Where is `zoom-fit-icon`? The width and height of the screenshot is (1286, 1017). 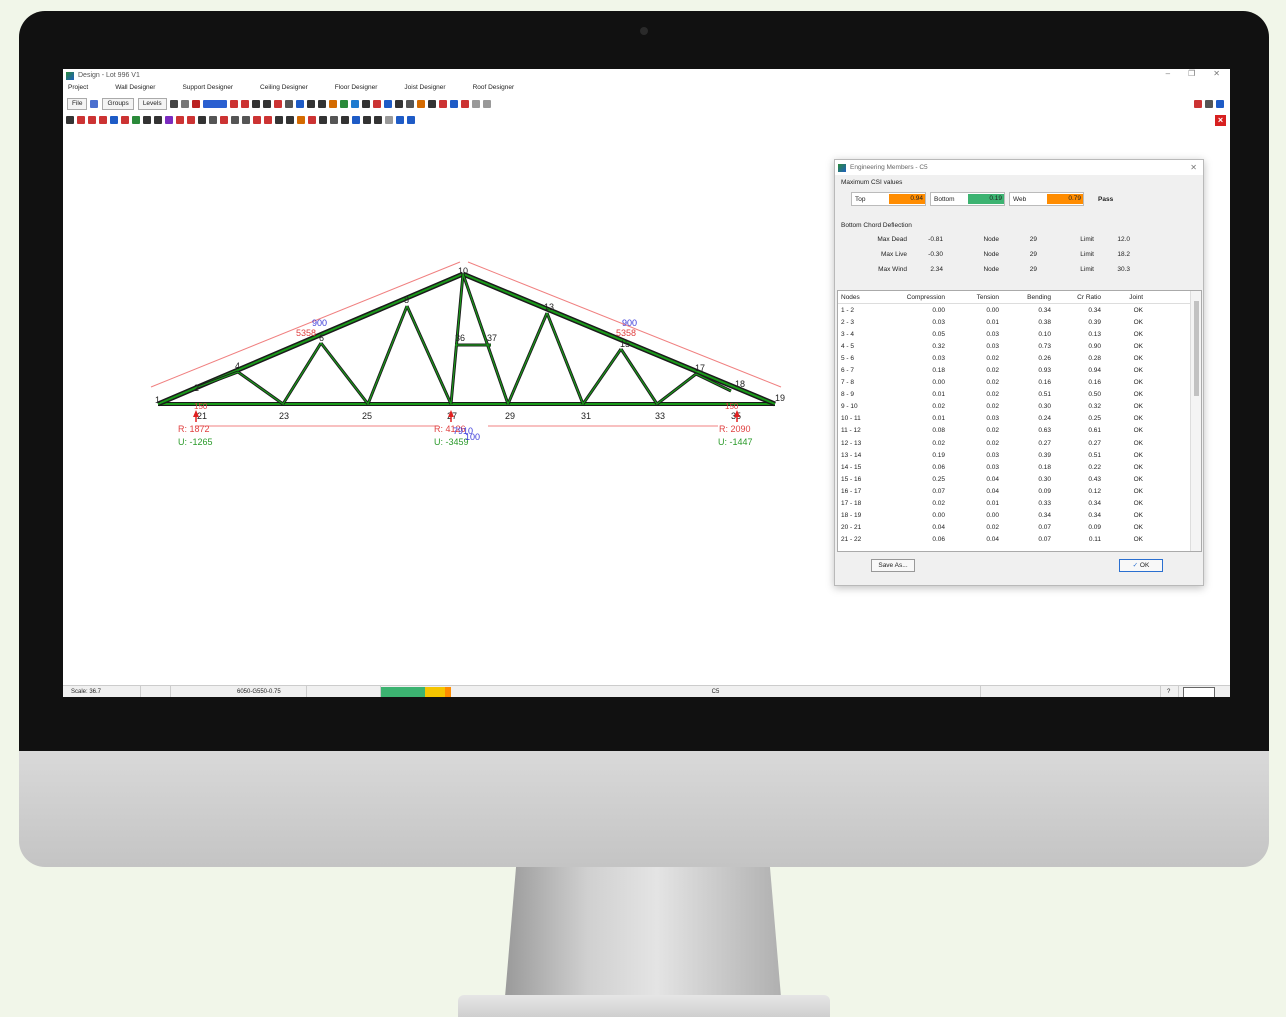
zoom-fit-icon is located at coordinates (266, 104).